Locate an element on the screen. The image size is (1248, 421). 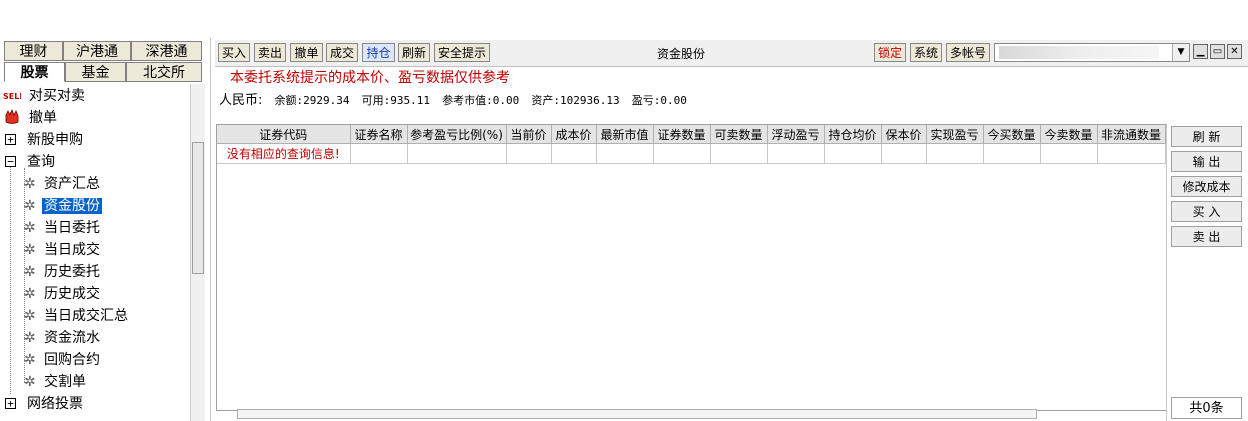
tree-item-query-5: ✲ 历史成交 is located at coordinates (63, 294).